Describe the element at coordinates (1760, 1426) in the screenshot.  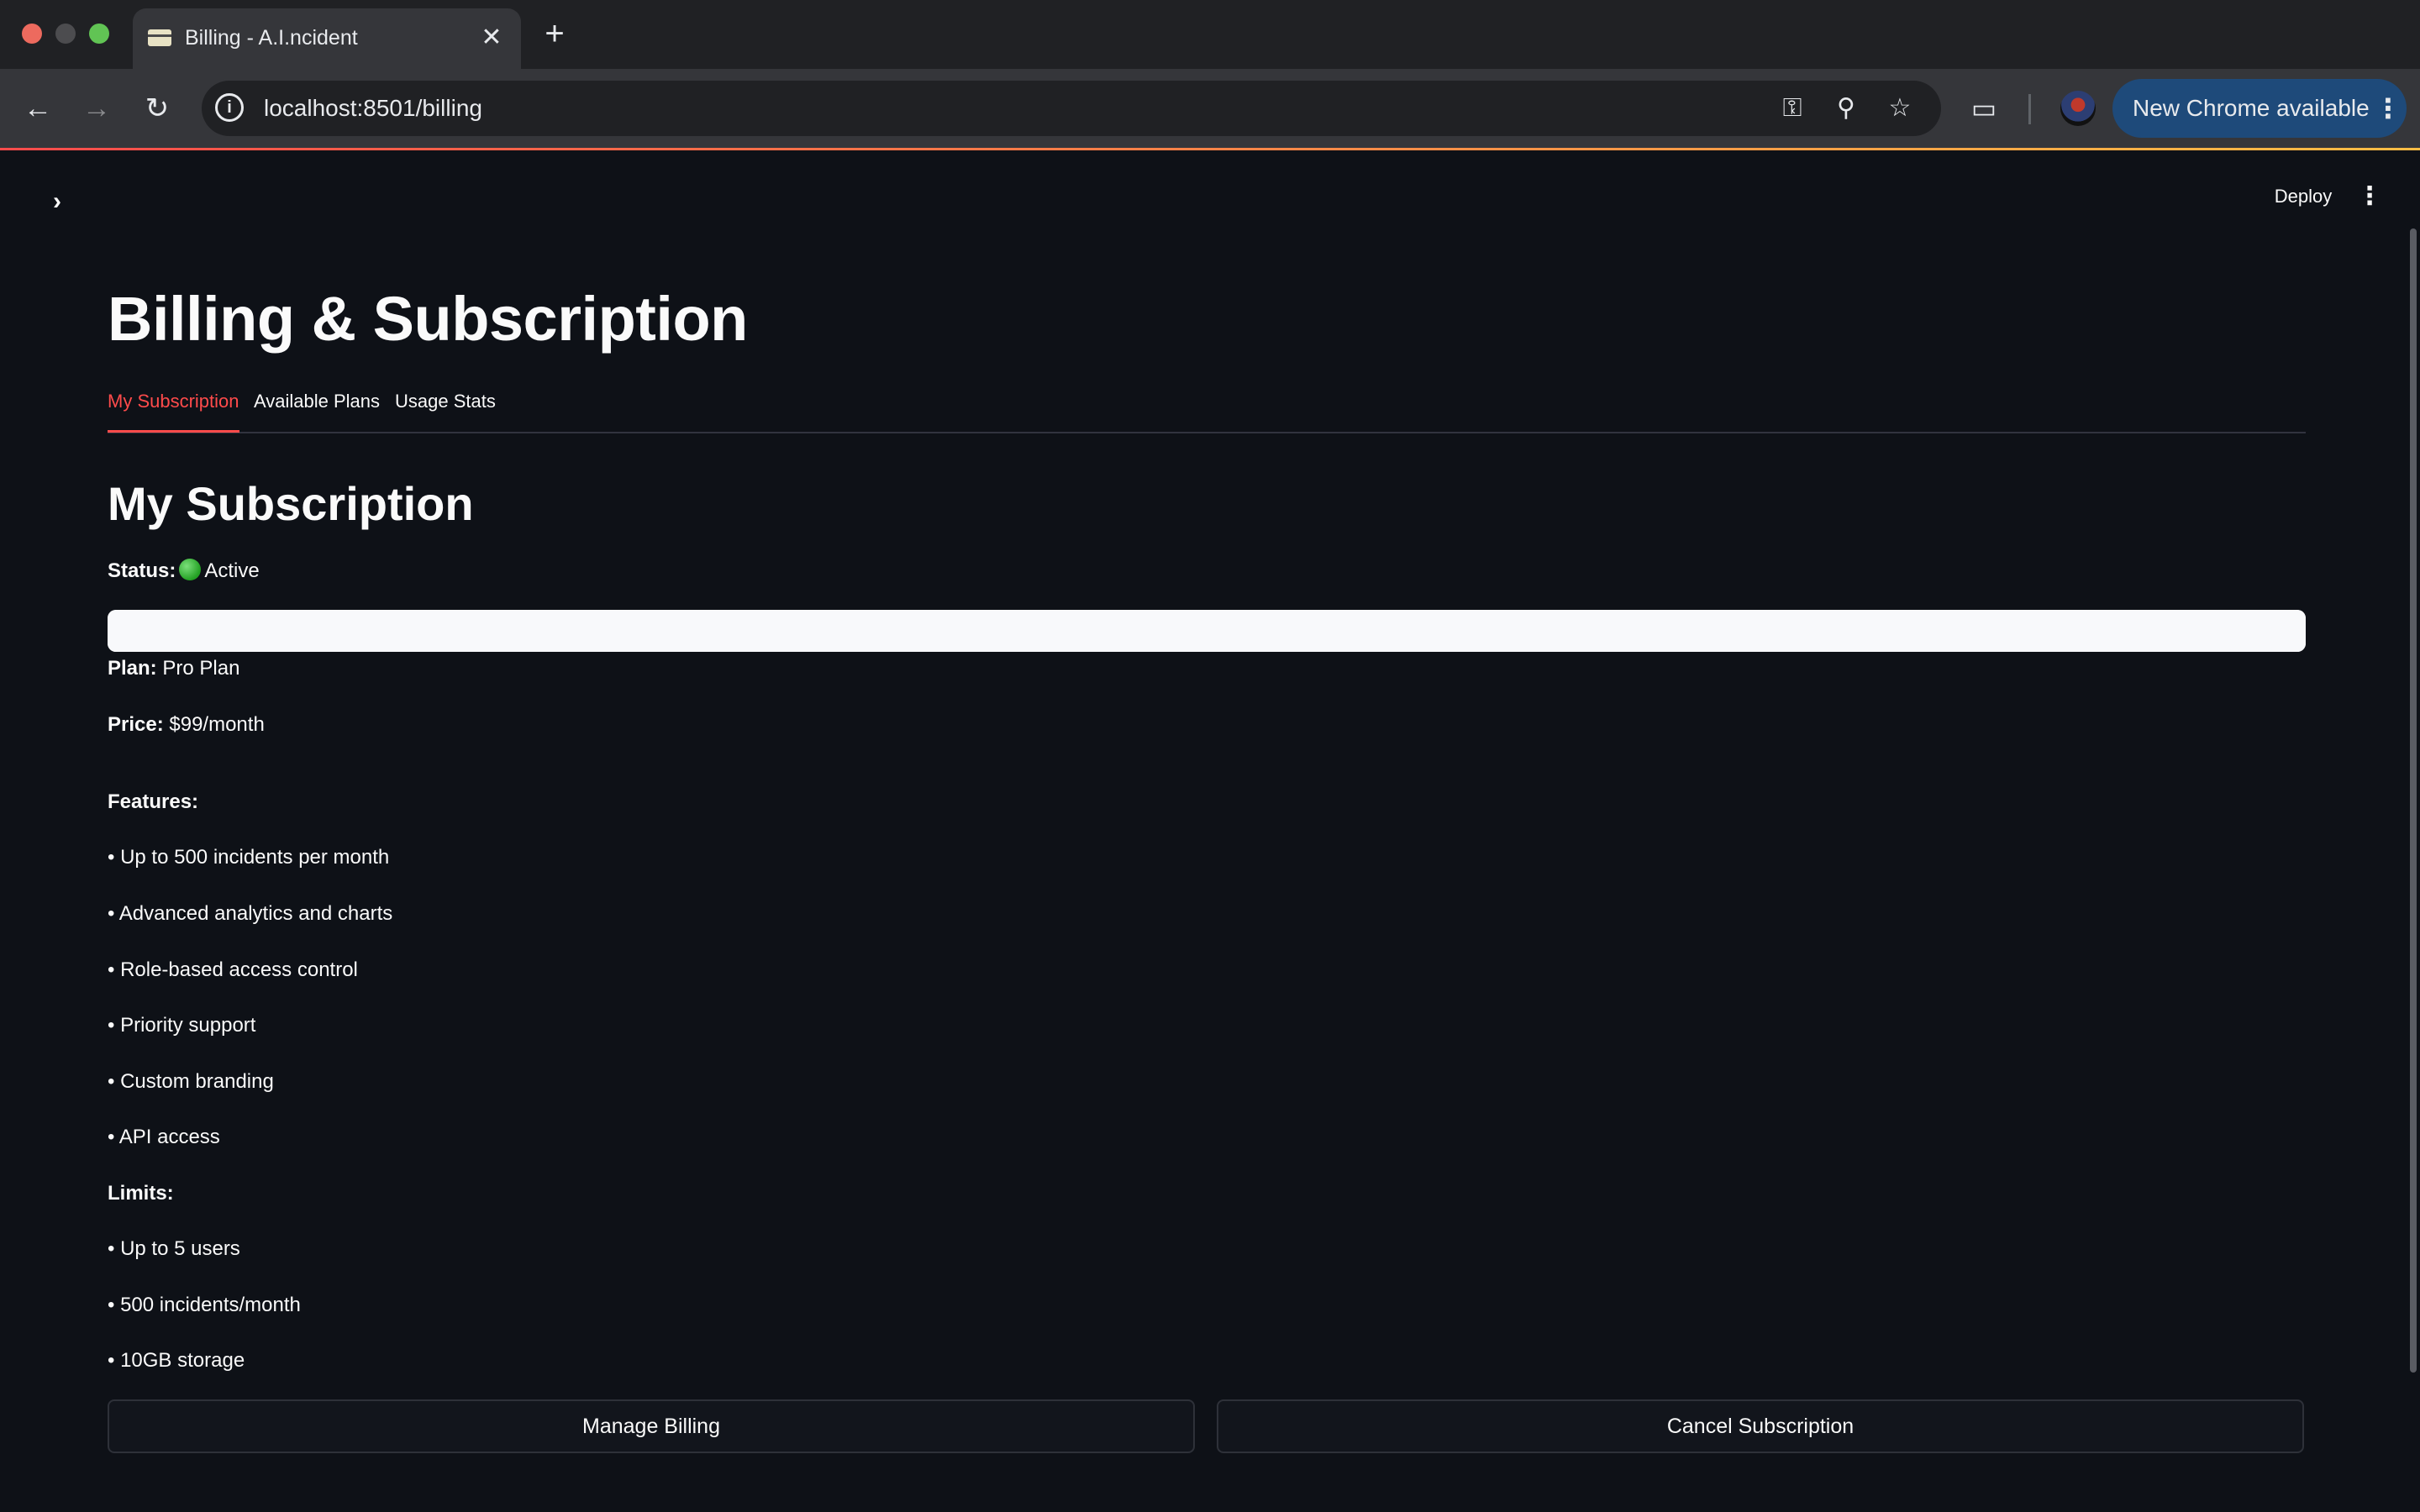
I see `cancel-subscription-button: Cancel Subscription` at that location.